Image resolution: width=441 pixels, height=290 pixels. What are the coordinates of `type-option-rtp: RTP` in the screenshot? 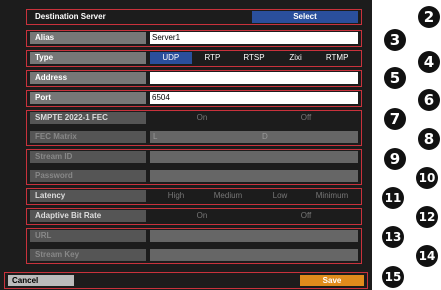 It's located at (213, 58).